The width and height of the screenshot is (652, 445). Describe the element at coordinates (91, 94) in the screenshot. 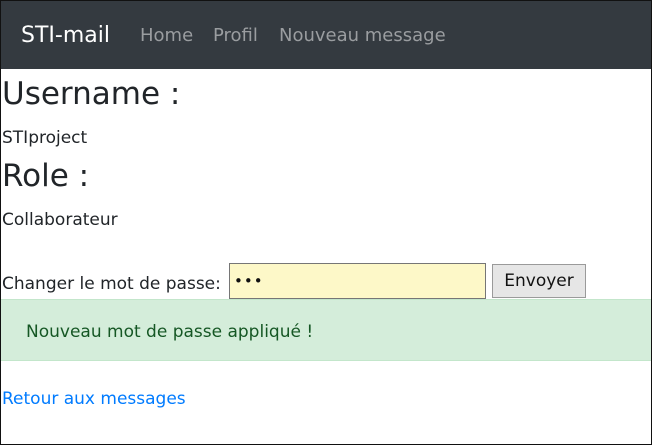

I see `username-heading: Username :` at that location.